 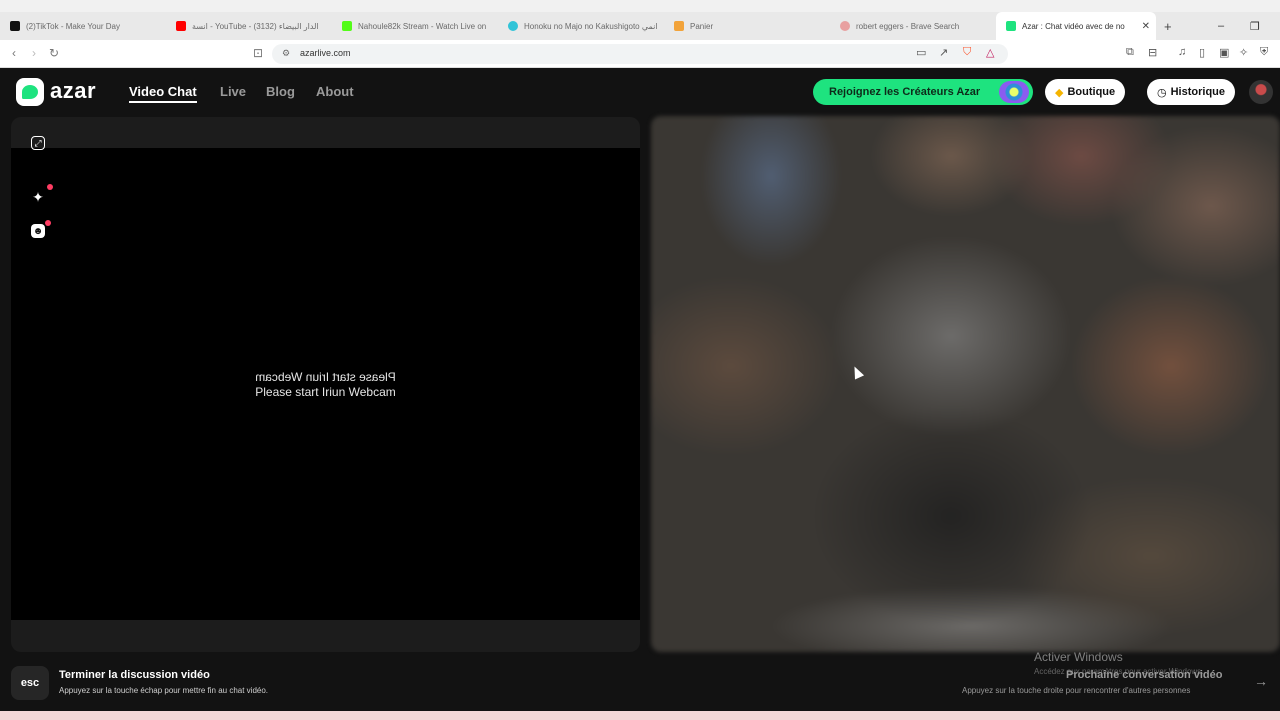 I want to click on tiktok-icon, so click(x=15, y=26).